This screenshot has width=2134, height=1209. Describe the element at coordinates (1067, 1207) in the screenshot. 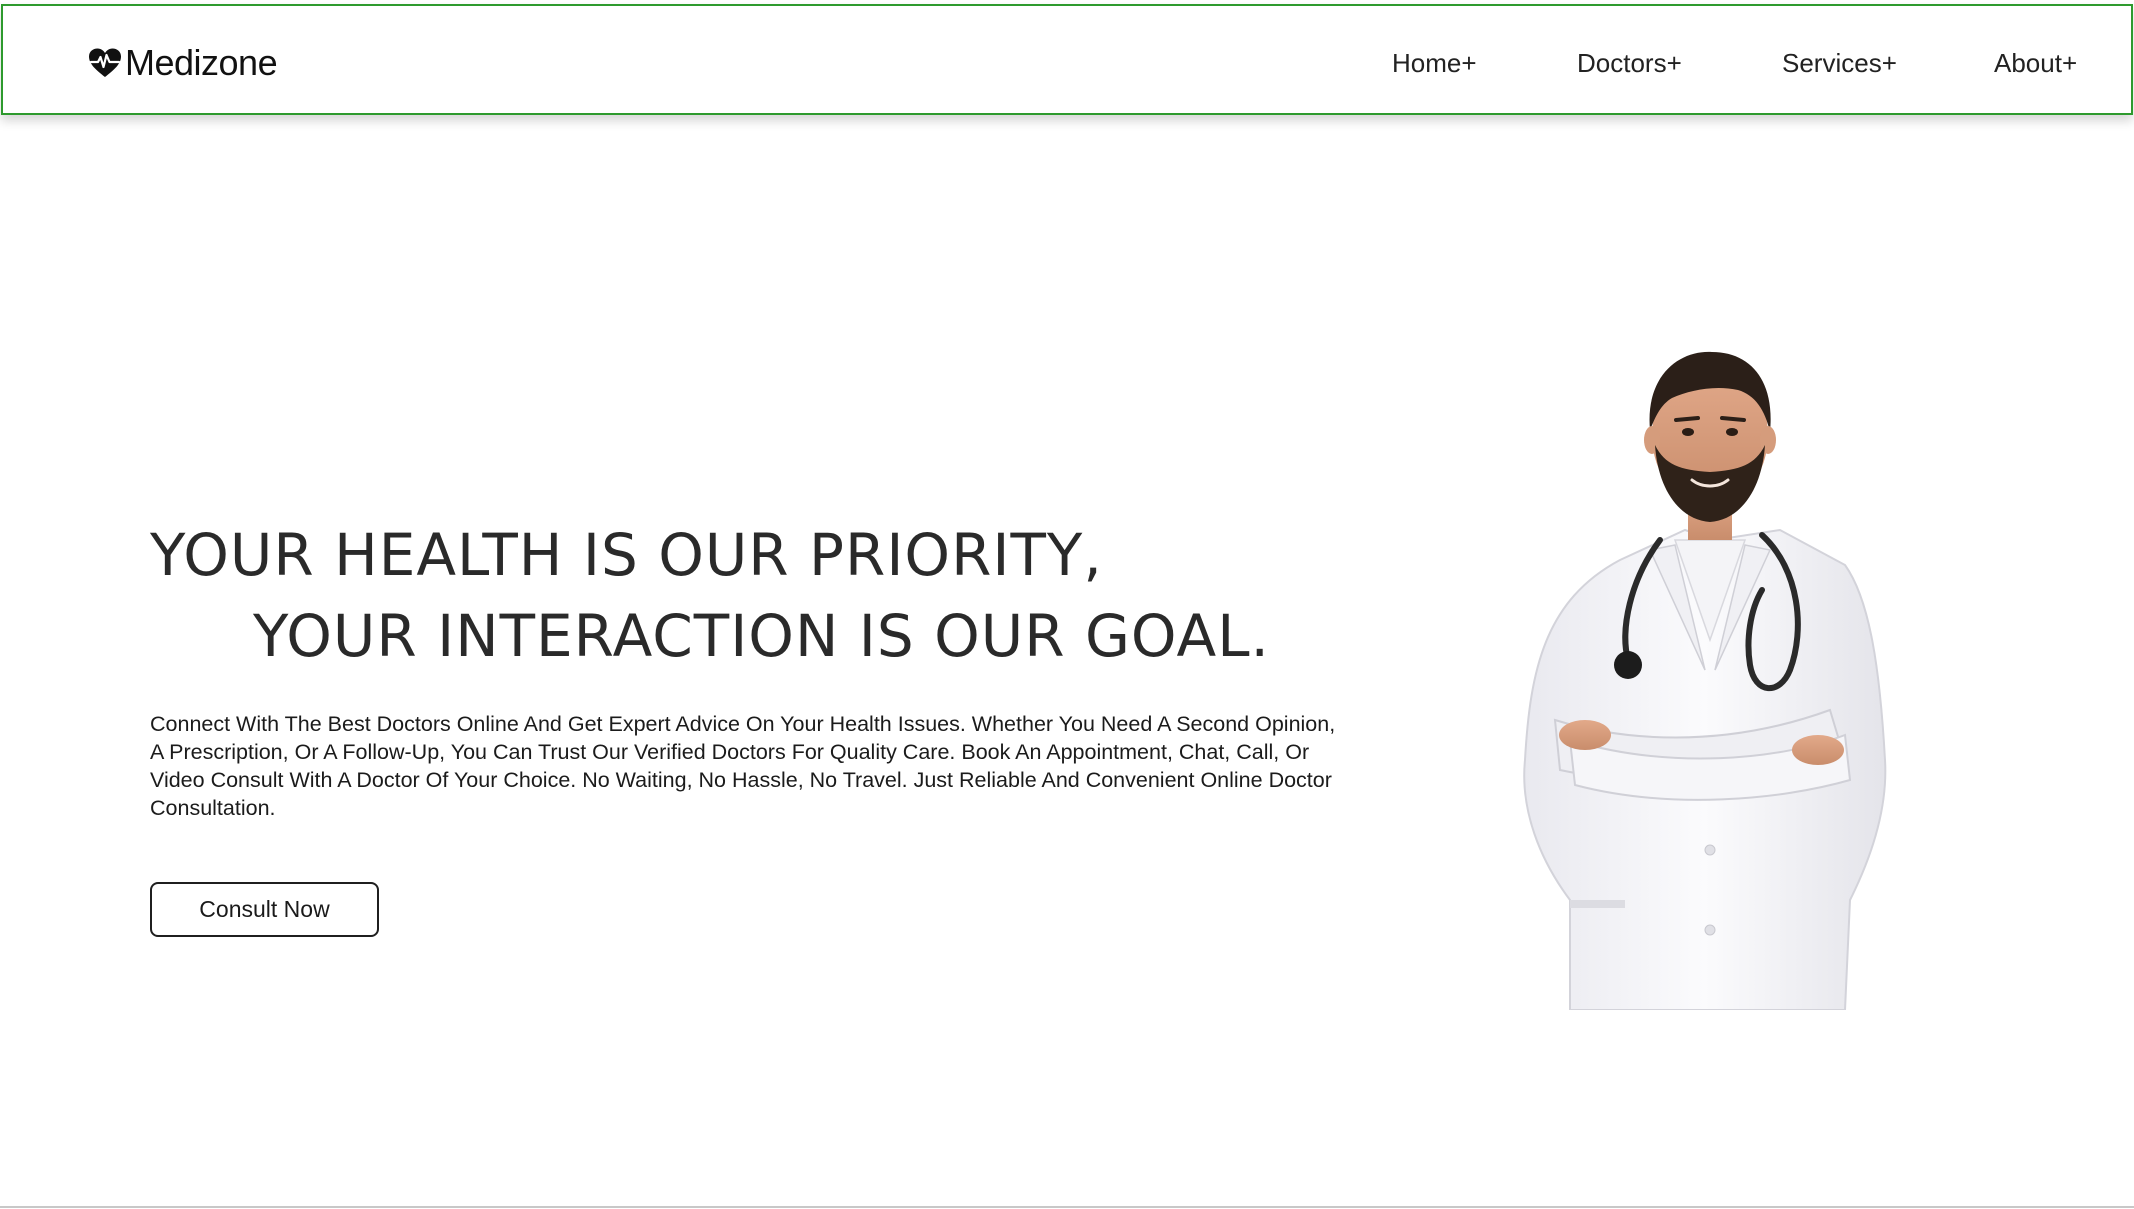

I see `page-divider` at that location.